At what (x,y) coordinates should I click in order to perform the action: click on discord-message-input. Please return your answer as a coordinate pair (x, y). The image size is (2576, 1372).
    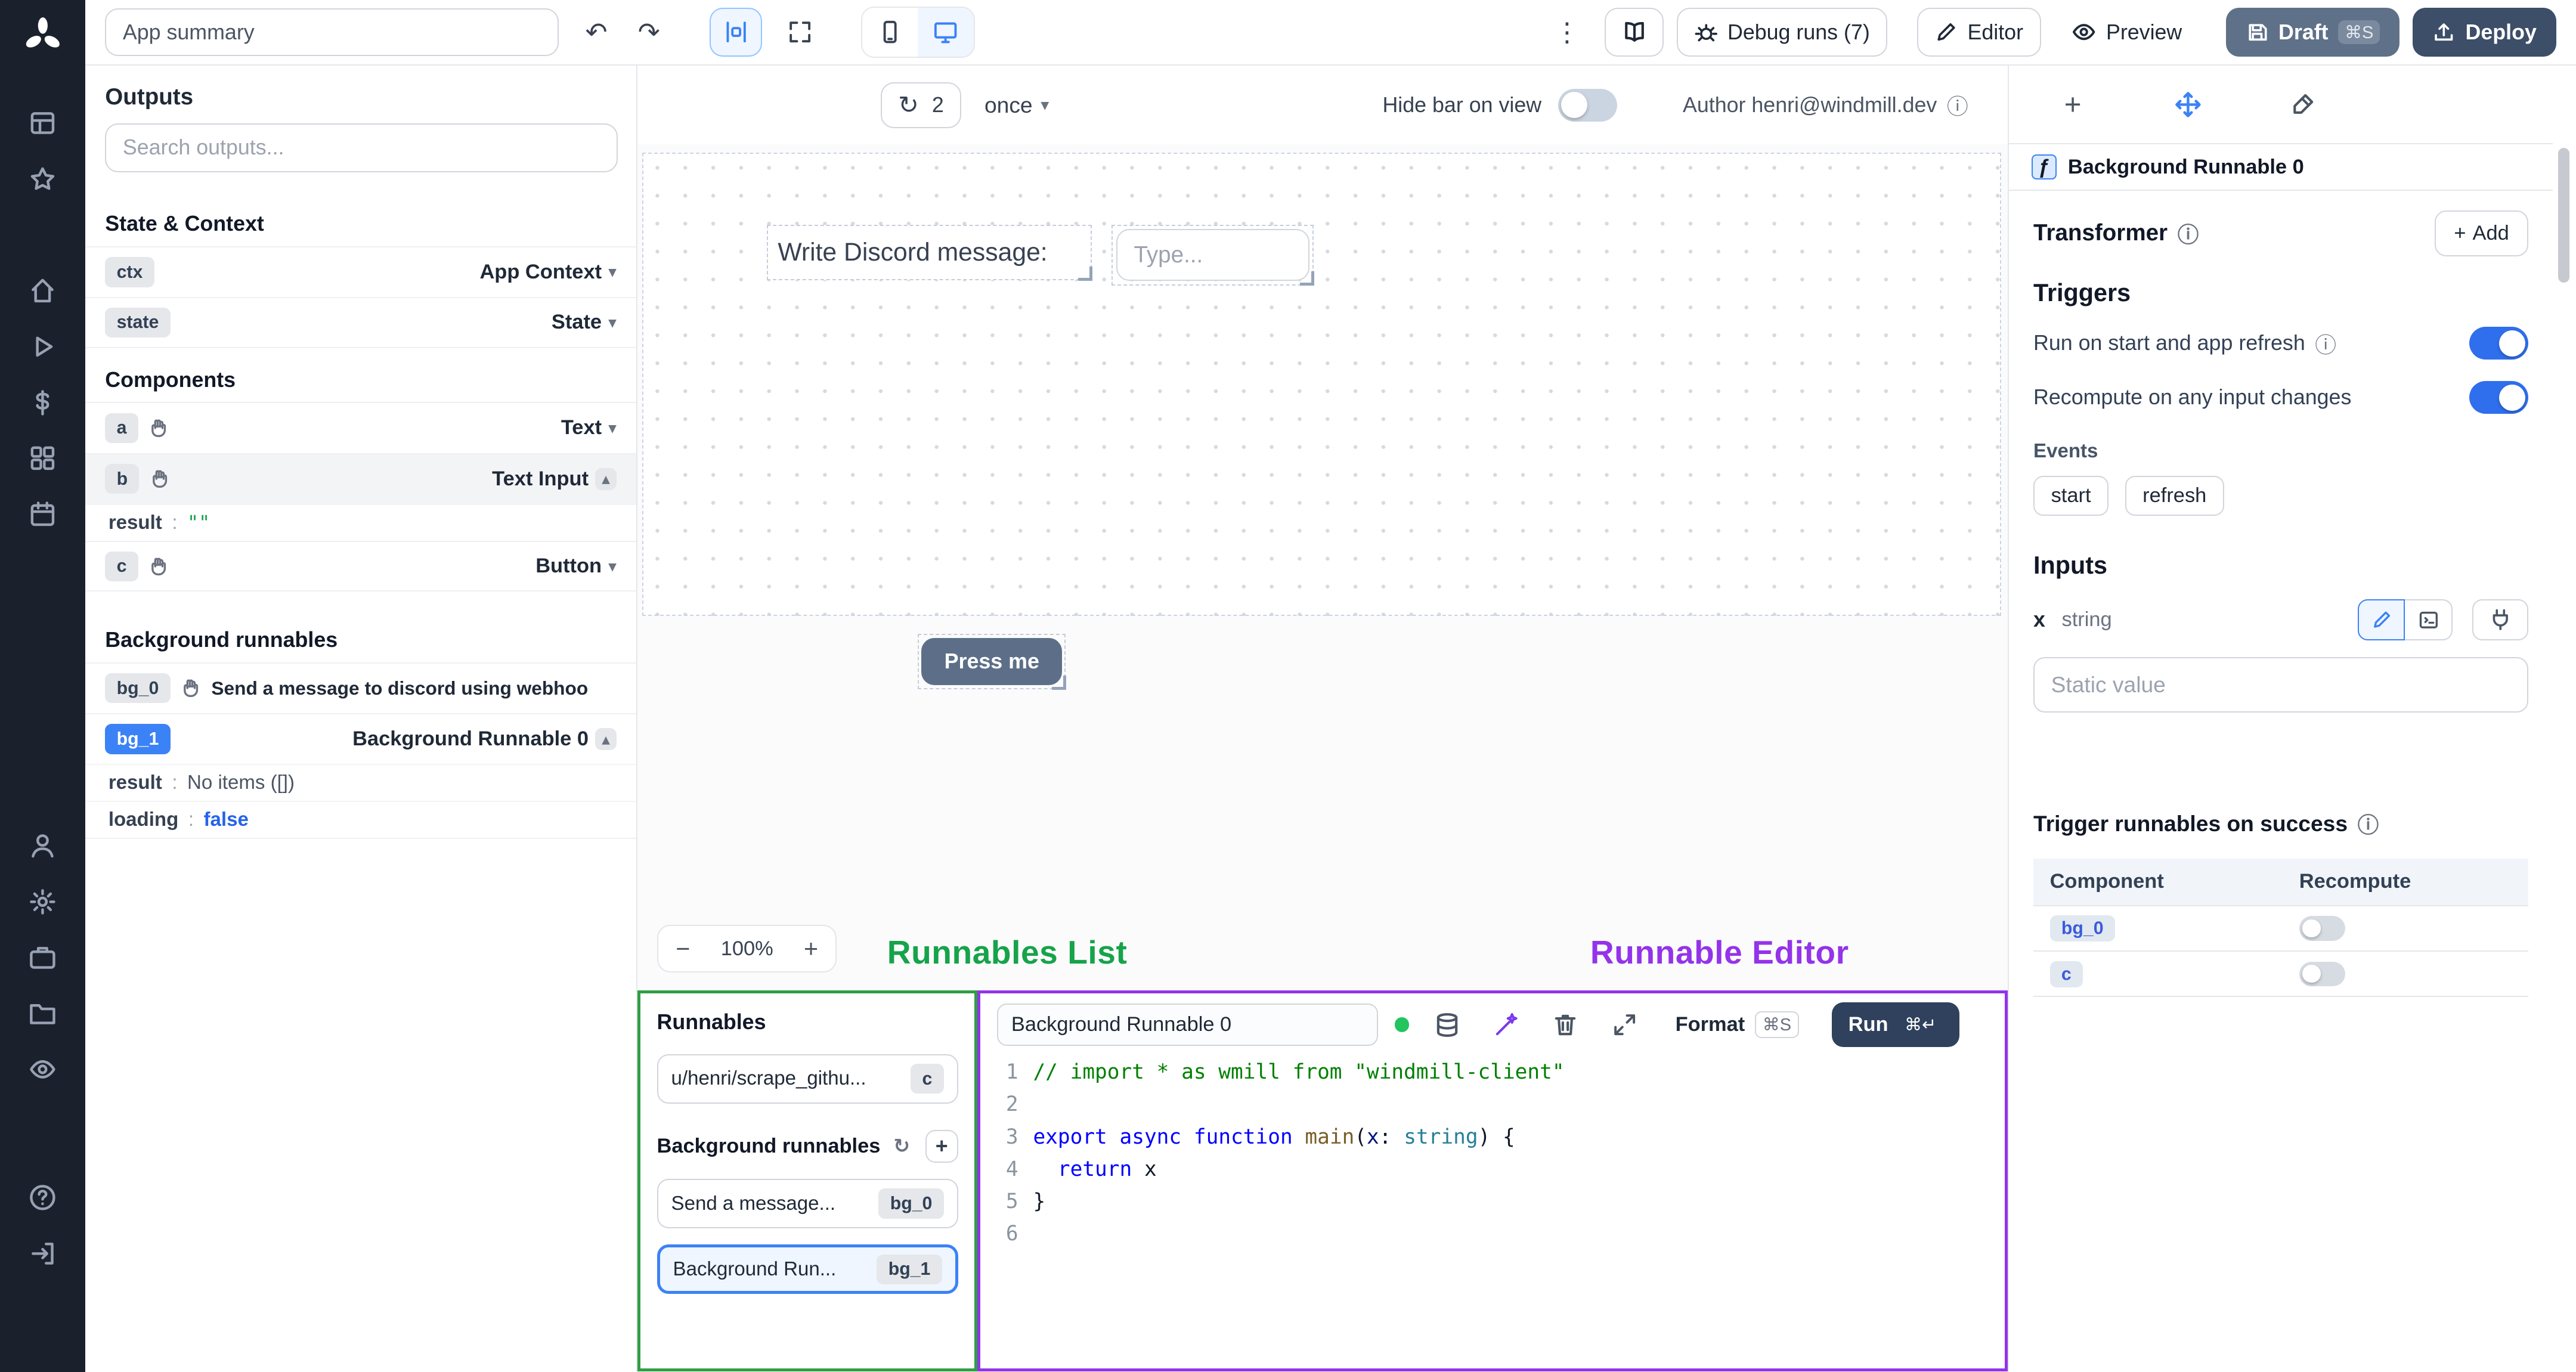
    Looking at the image, I should click on (1212, 255).